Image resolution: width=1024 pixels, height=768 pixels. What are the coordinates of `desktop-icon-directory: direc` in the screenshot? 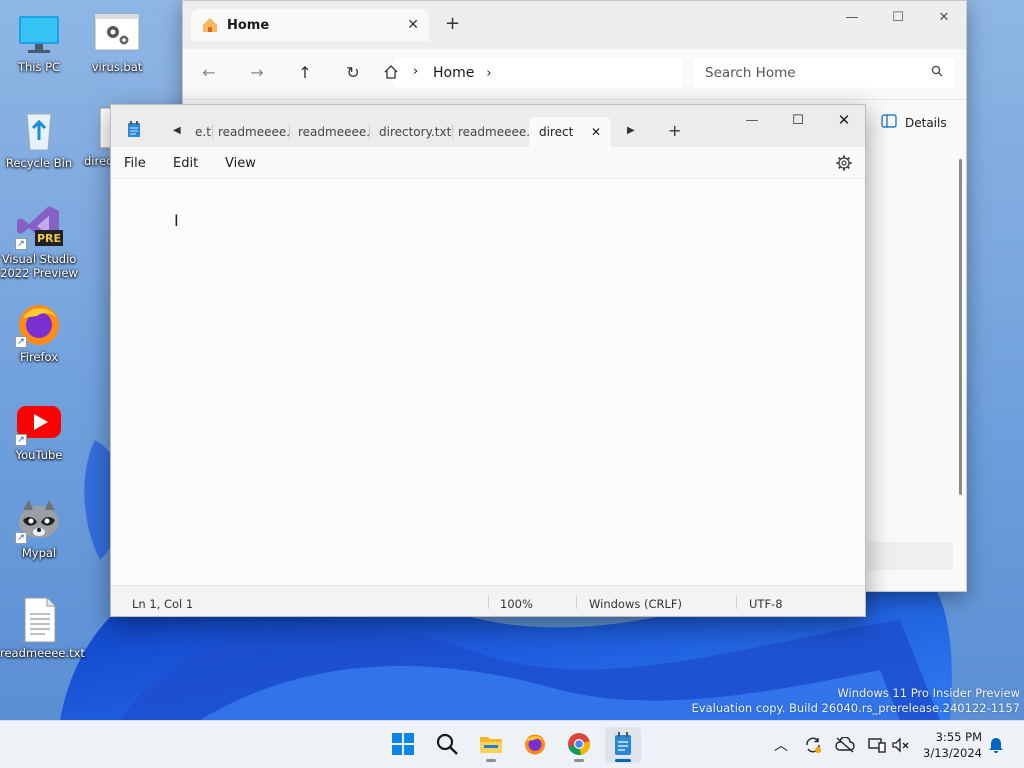 It's located at (94, 137).